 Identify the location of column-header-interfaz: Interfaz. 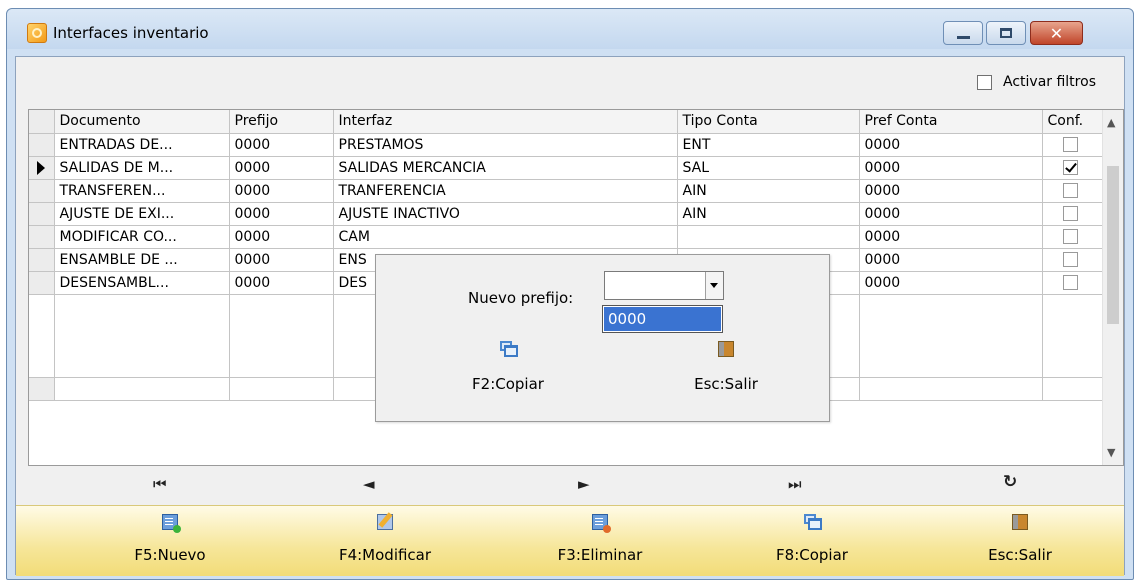
(505, 122).